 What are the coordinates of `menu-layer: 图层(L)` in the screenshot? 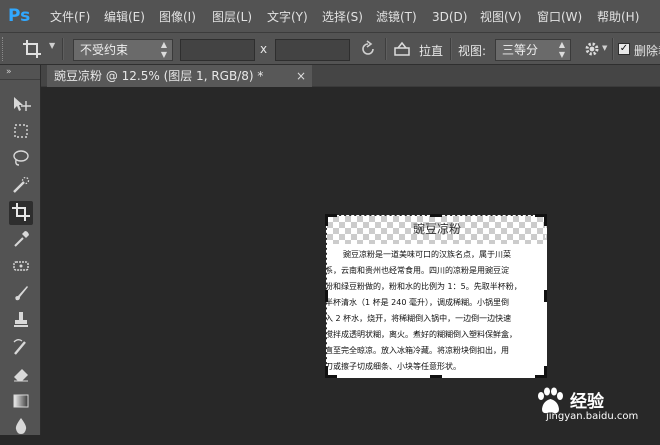 It's located at (232, 17).